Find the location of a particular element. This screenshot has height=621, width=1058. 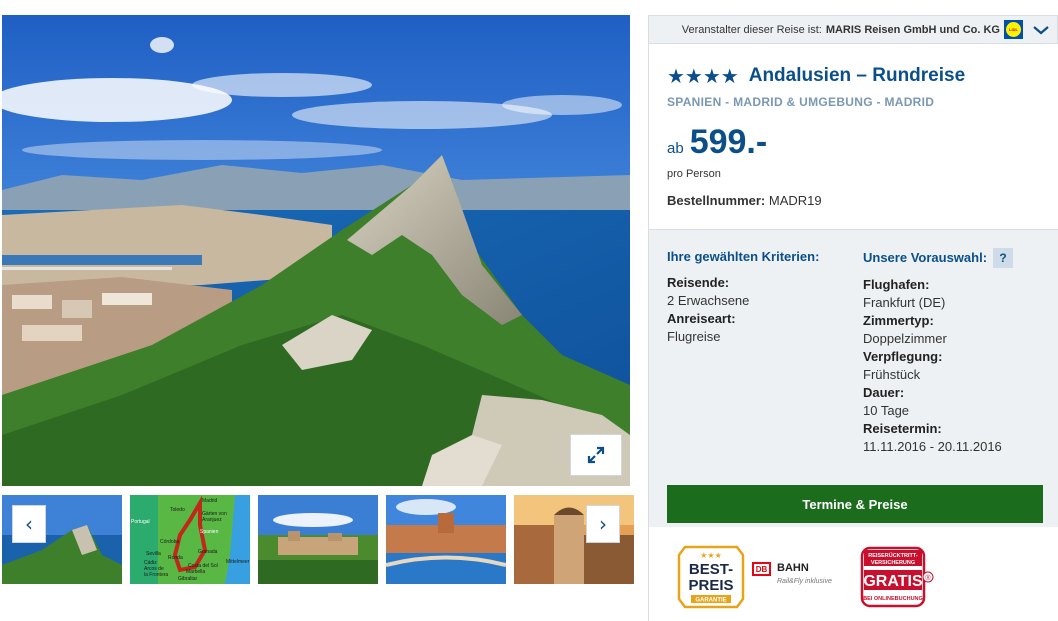

preselection-value: 11.11.2016 - 20.11.2016 is located at coordinates (932, 446).